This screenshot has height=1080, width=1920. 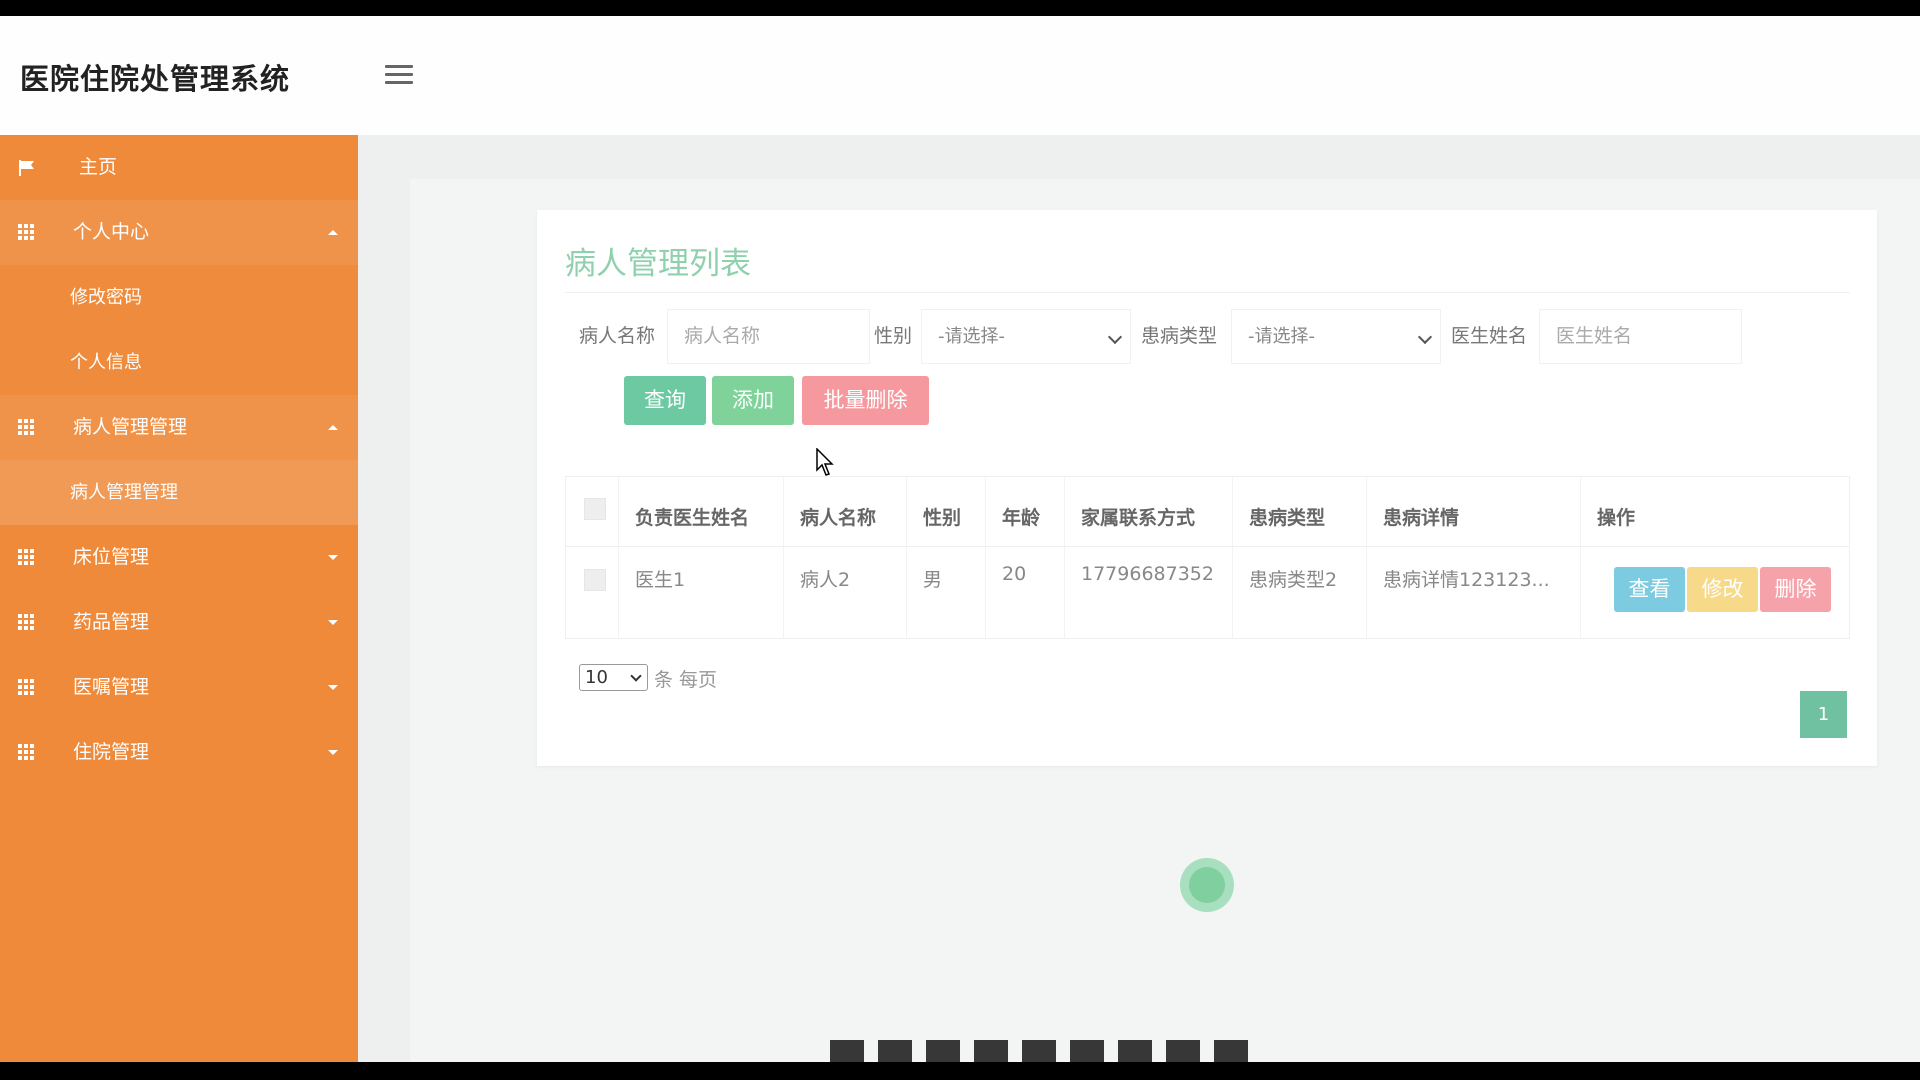 What do you see at coordinates (179, 232) in the screenshot?
I see `sidebar-item-personal-center: 个人中心` at bounding box center [179, 232].